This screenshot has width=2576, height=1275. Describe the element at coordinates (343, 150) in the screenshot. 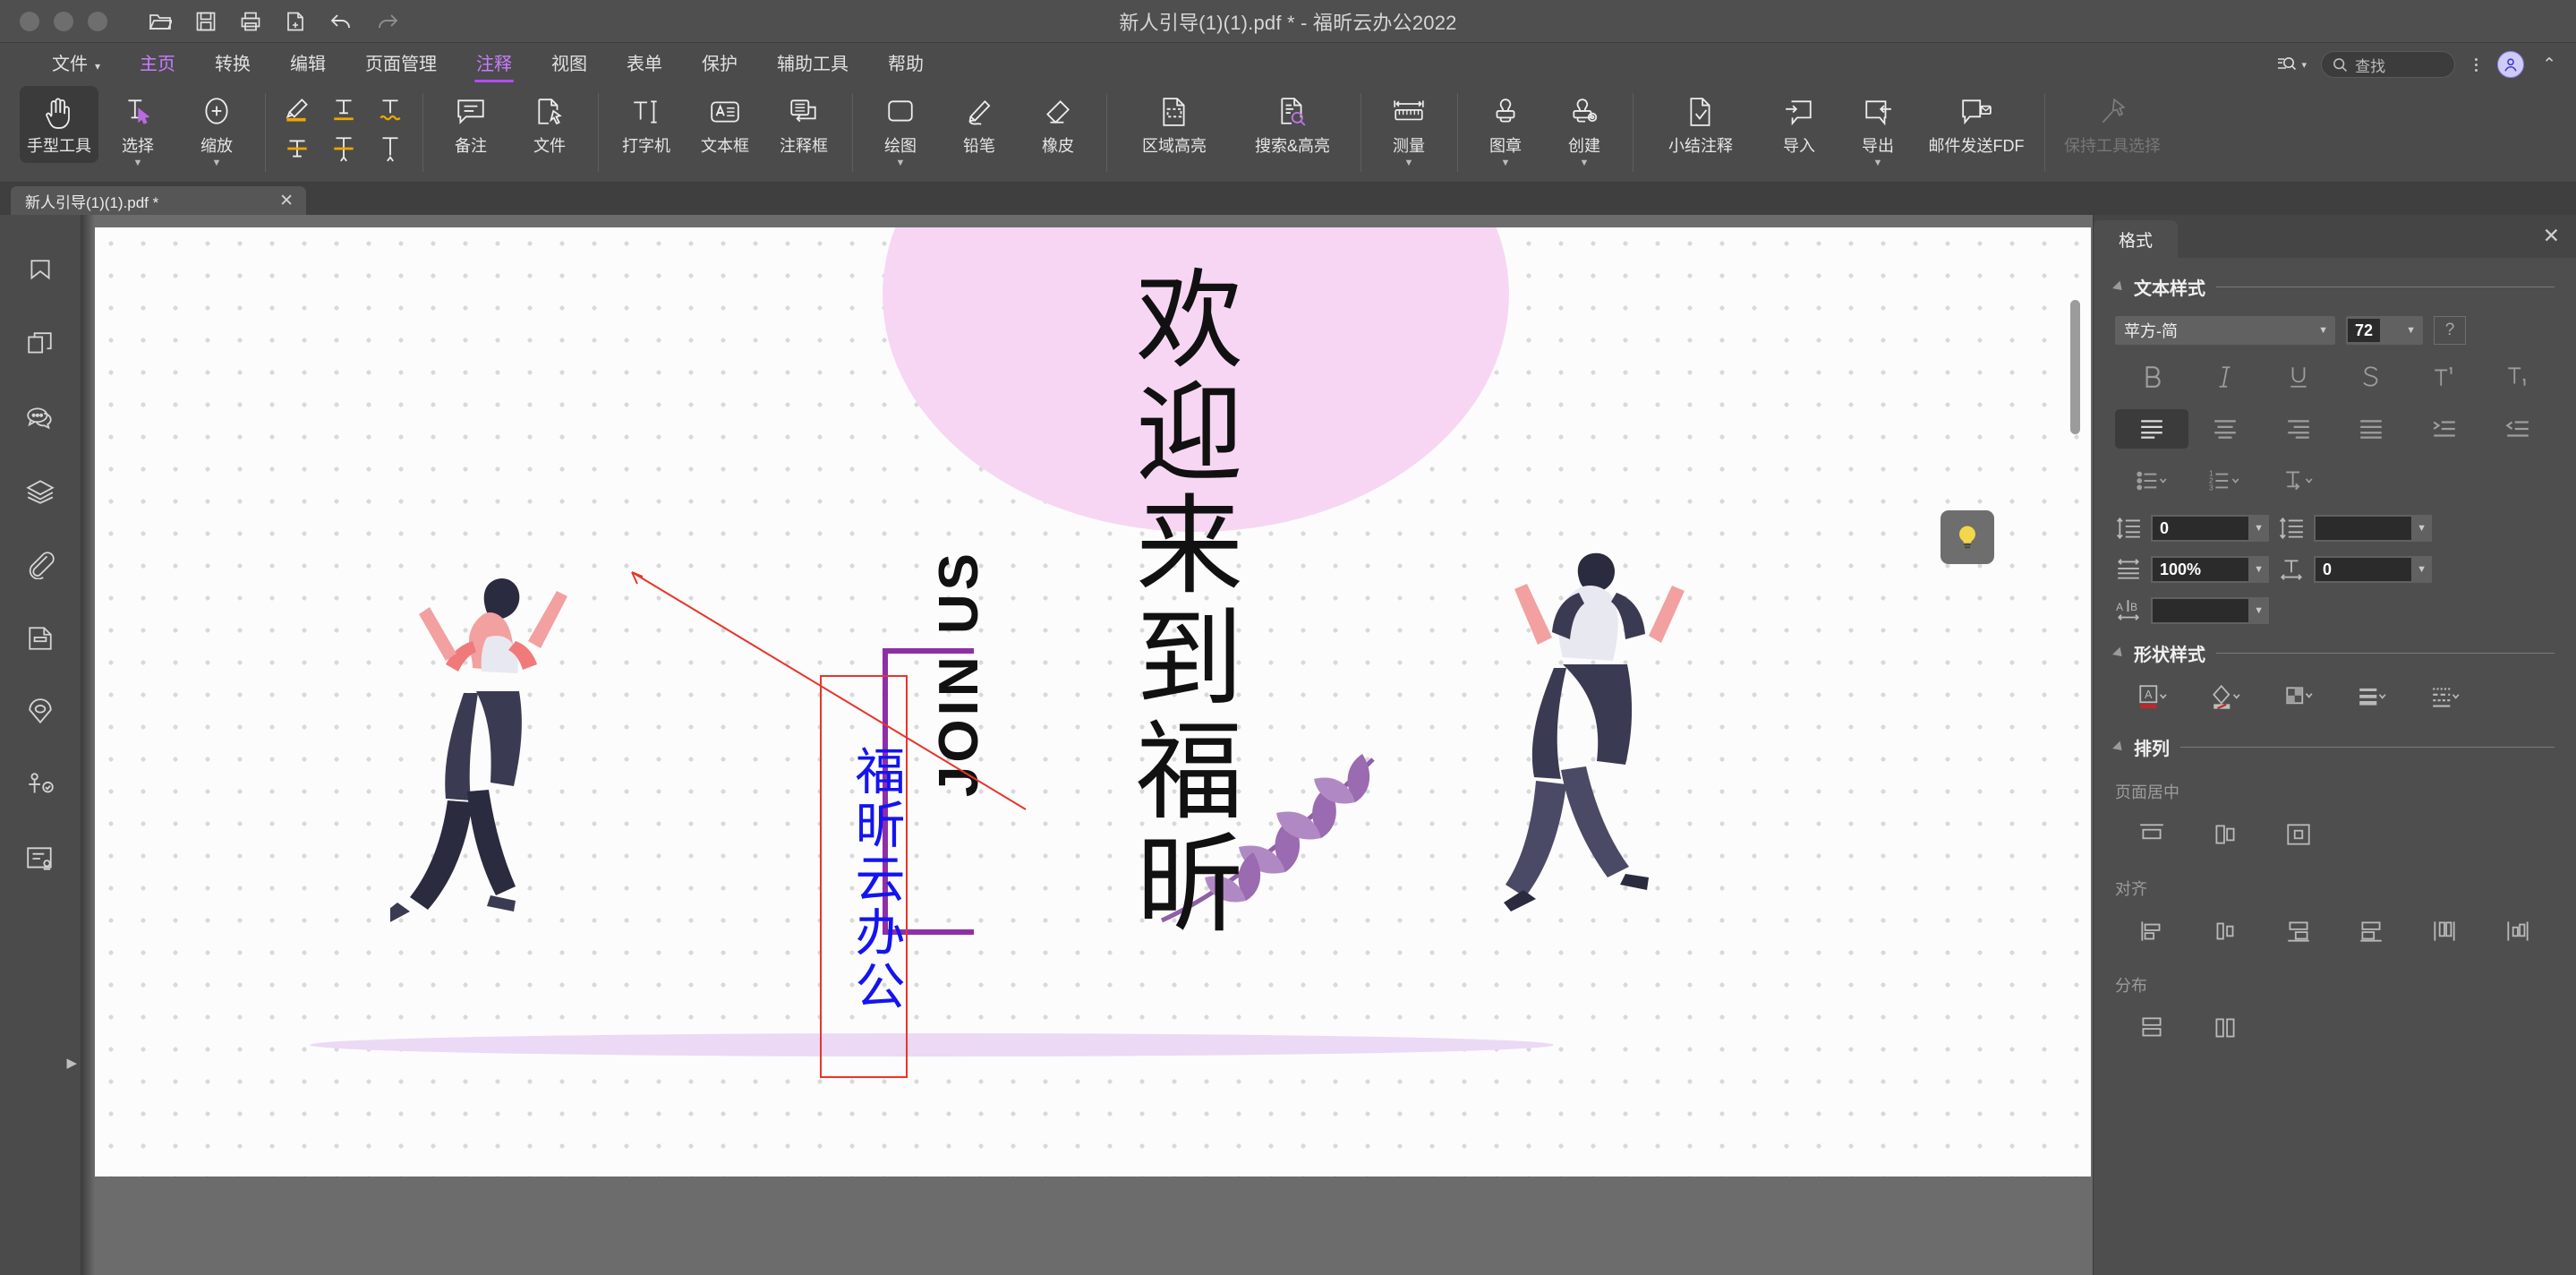

I see `replace-text-icon` at that location.